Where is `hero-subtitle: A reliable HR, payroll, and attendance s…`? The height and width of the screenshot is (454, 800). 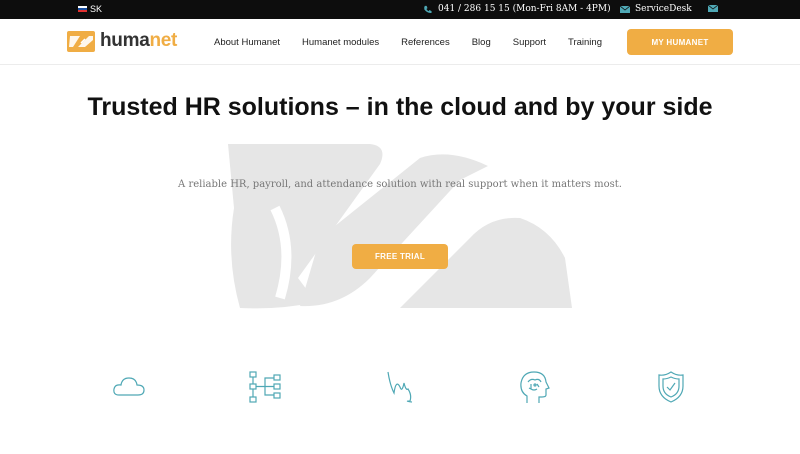 hero-subtitle: A reliable HR, payroll, and attendance s… is located at coordinates (400, 184).